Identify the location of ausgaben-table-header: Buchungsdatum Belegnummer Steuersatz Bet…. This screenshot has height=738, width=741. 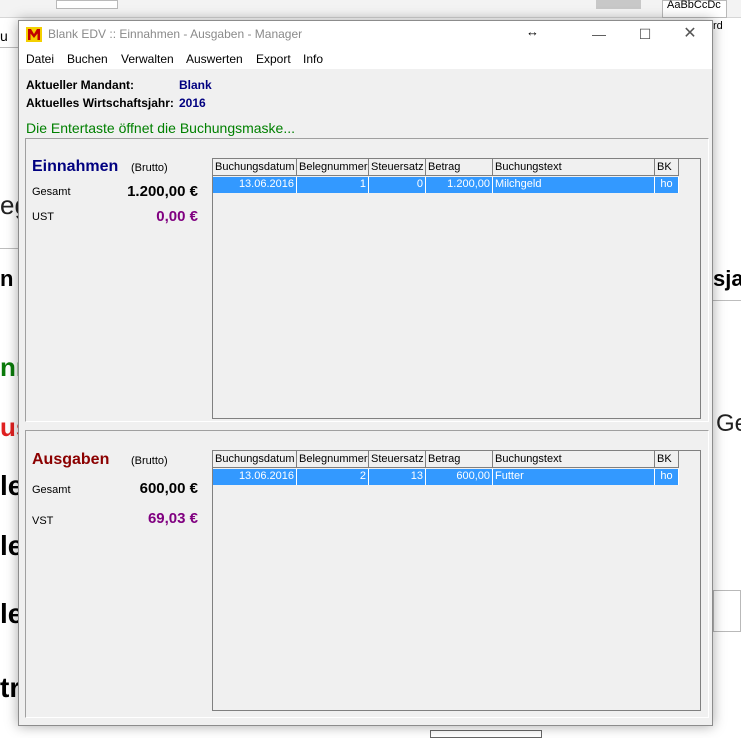
(446, 459).